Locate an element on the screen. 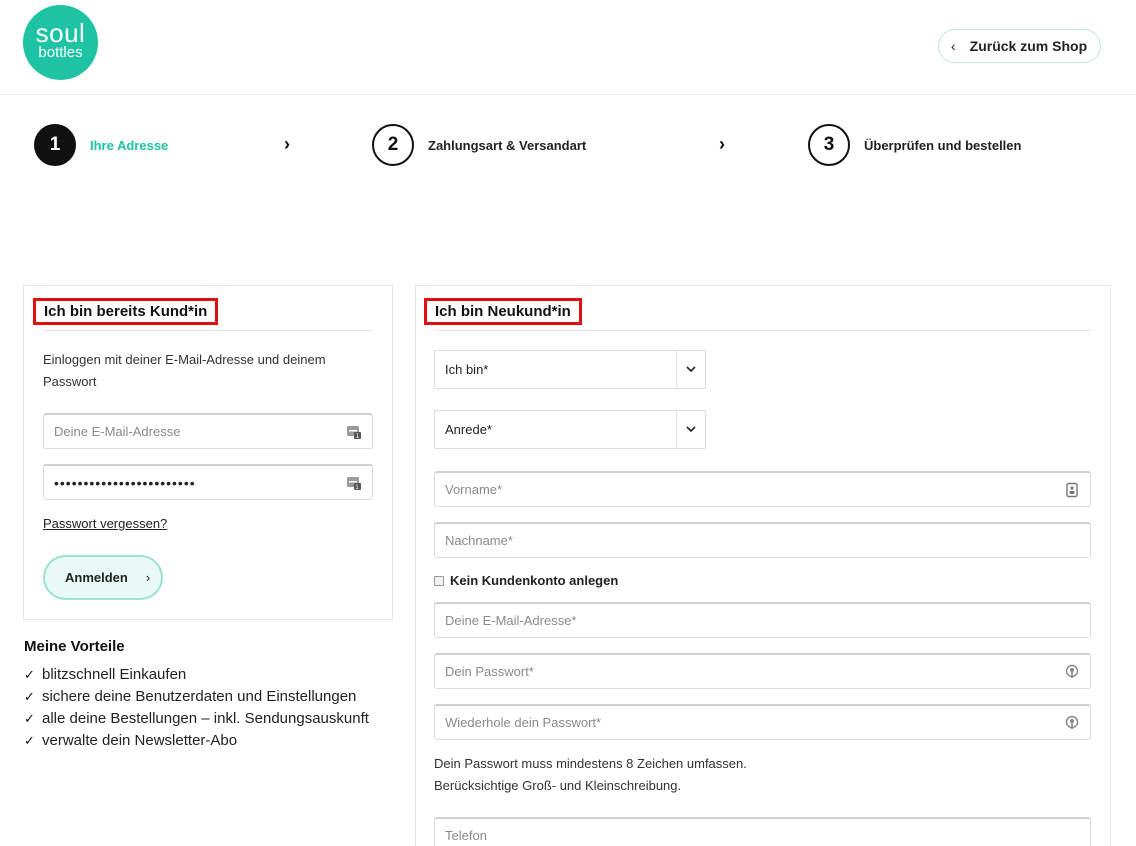  login-email-input: Deine E-Mail-Adresse 1 is located at coordinates (208, 431).